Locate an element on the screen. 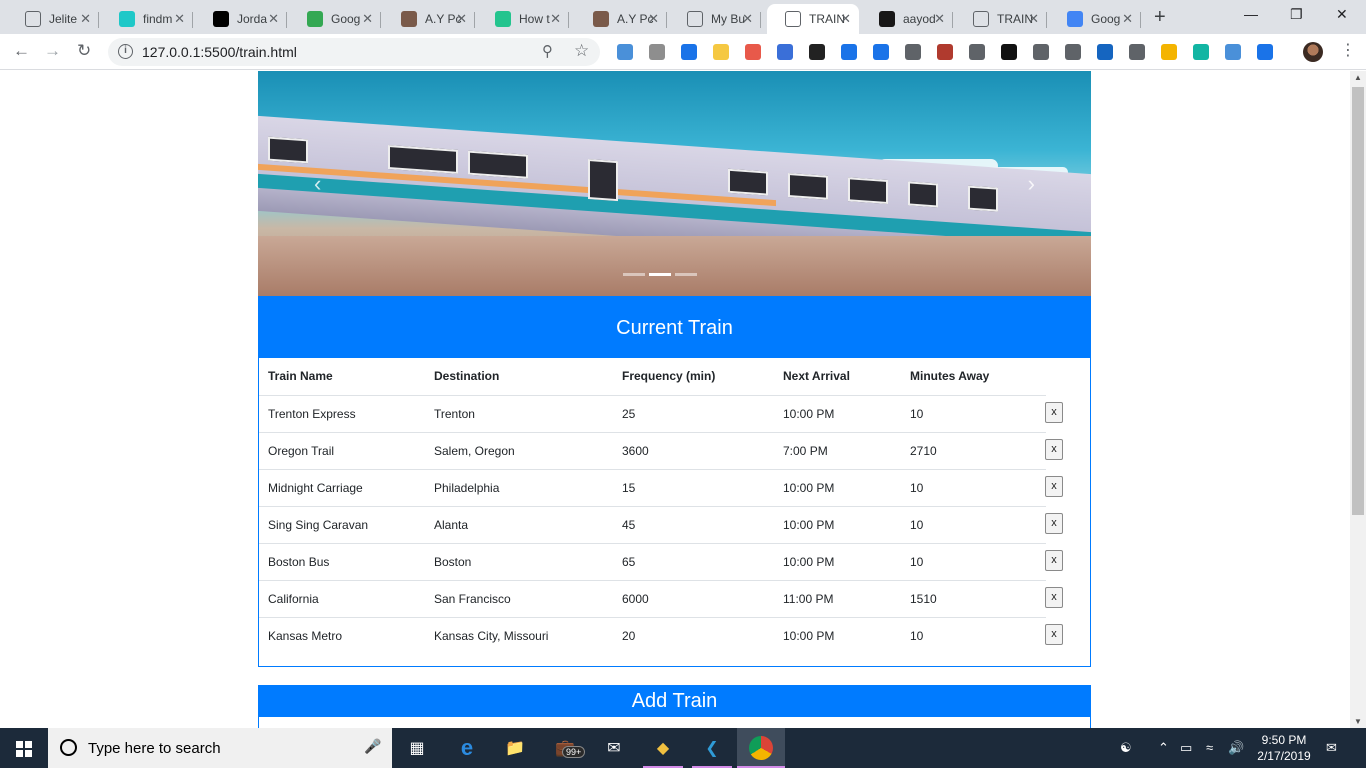 Image resolution: width=1366 pixels, height=768 pixels. carousel-prev-icon: ‹ is located at coordinates (317, 184).